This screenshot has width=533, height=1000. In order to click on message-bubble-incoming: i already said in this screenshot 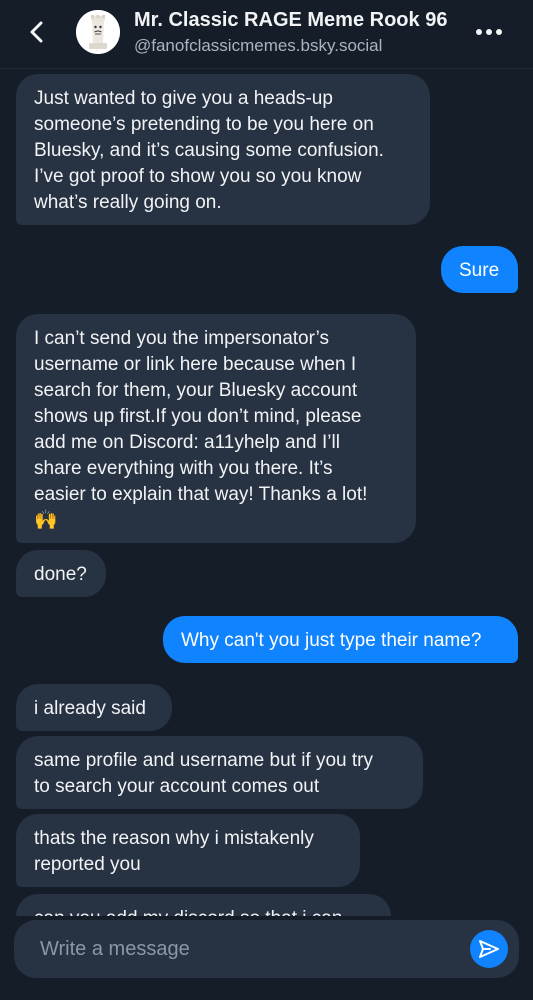, I will do `click(94, 707)`.